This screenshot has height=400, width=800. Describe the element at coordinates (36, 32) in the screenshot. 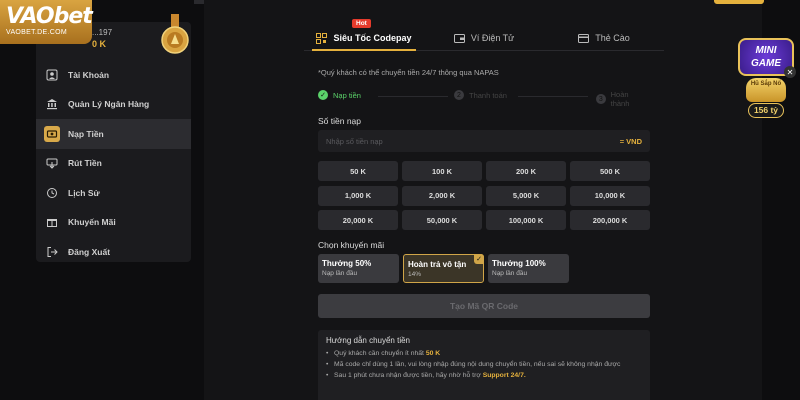

I see `logo-domain: VAOBET.DE.COM` at that location.